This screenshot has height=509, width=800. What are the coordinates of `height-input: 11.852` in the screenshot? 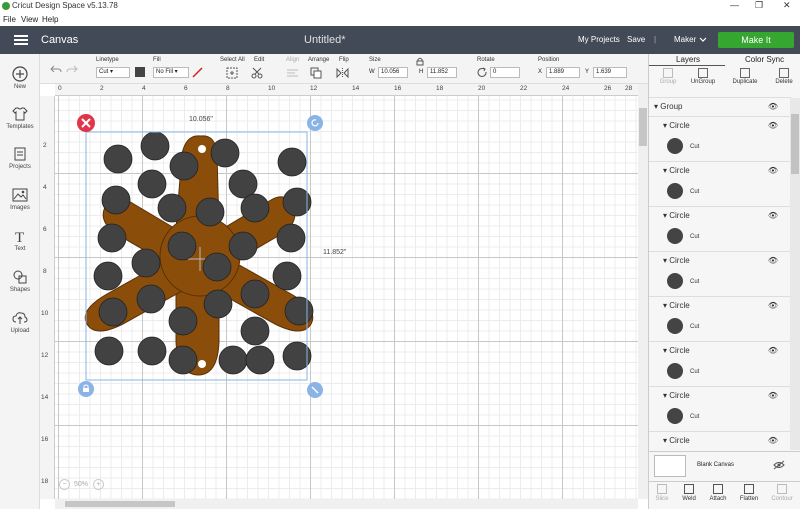 It's located at (442, 72).